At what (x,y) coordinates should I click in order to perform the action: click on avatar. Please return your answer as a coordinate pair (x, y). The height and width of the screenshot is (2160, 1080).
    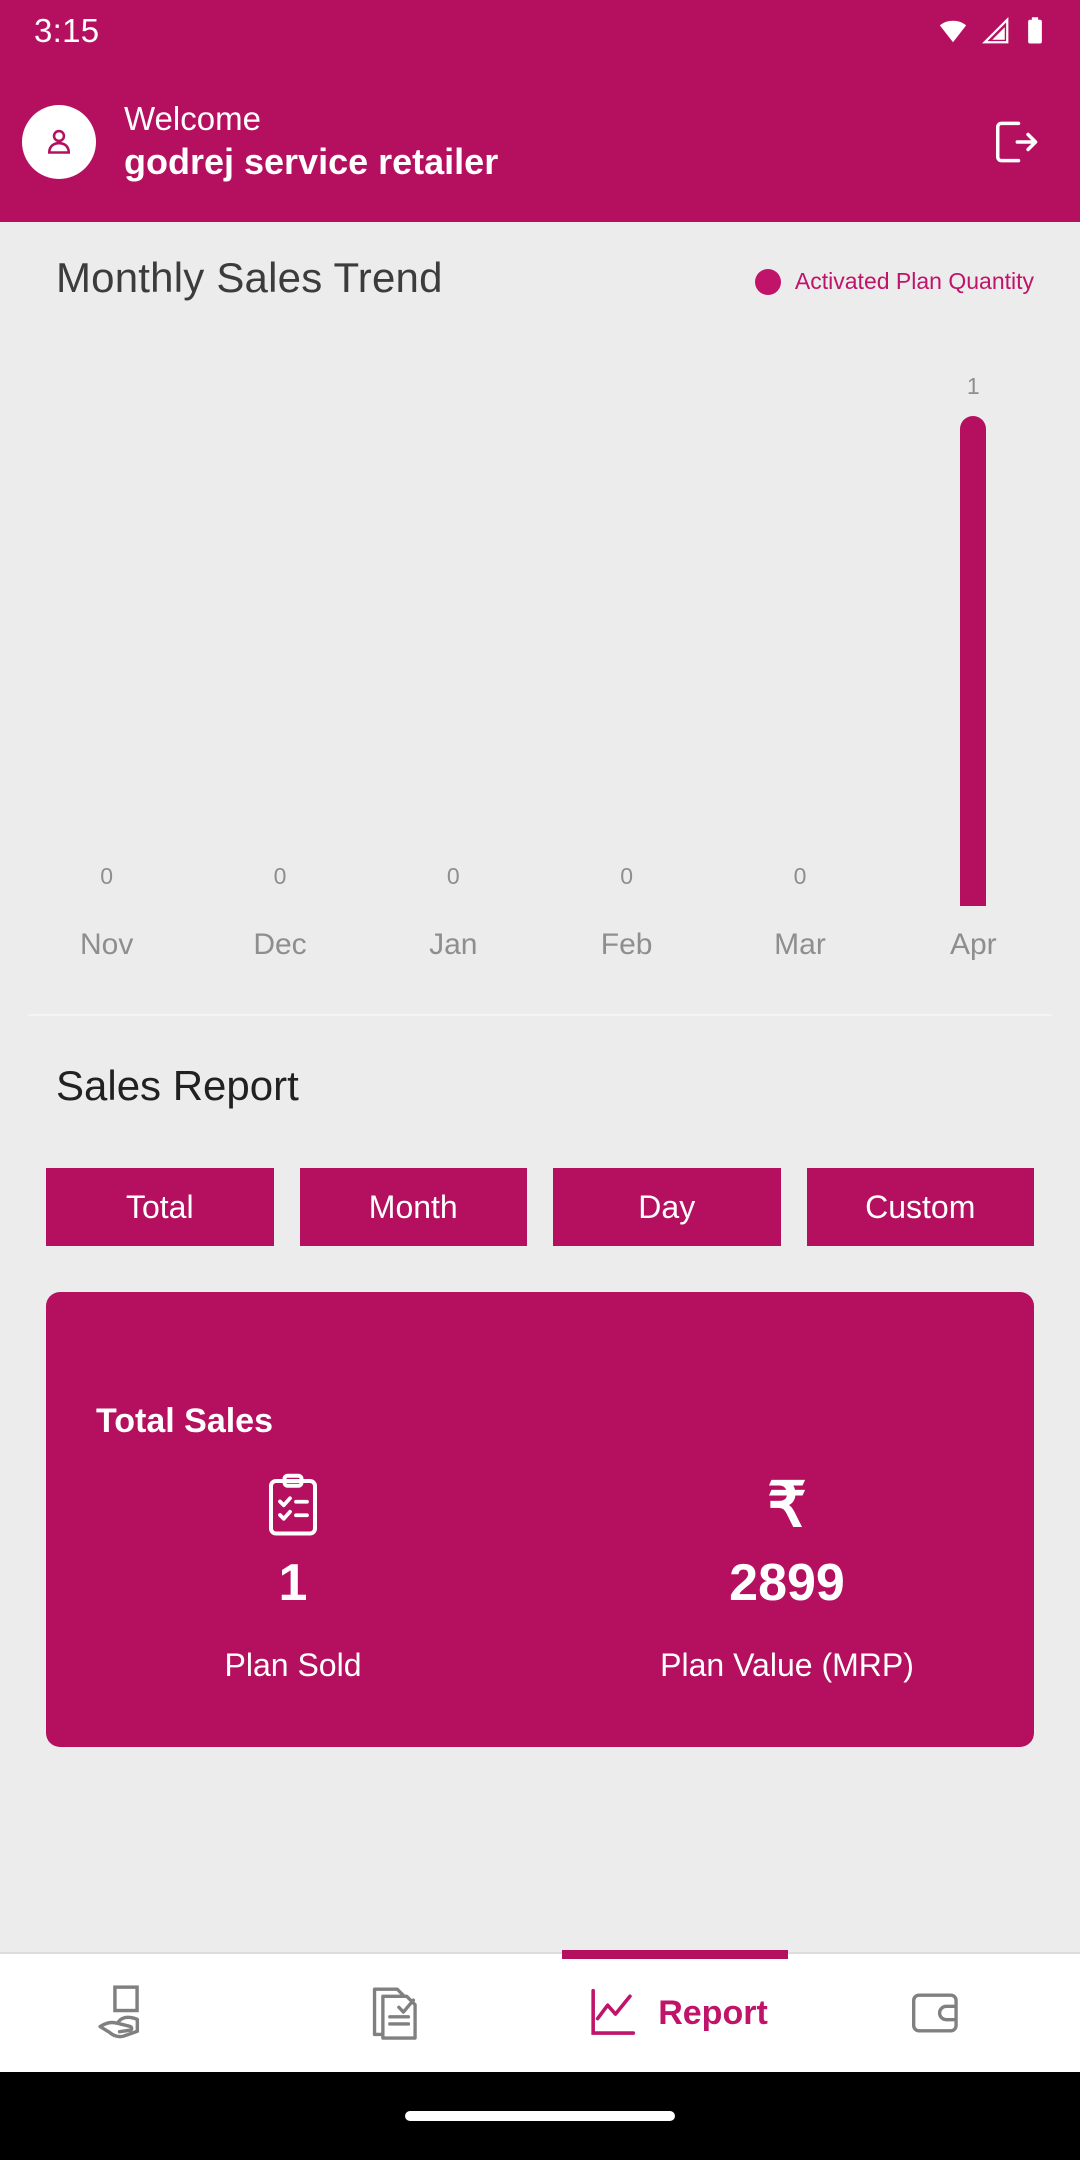
    Looking at the image, I should click on (59, 142).